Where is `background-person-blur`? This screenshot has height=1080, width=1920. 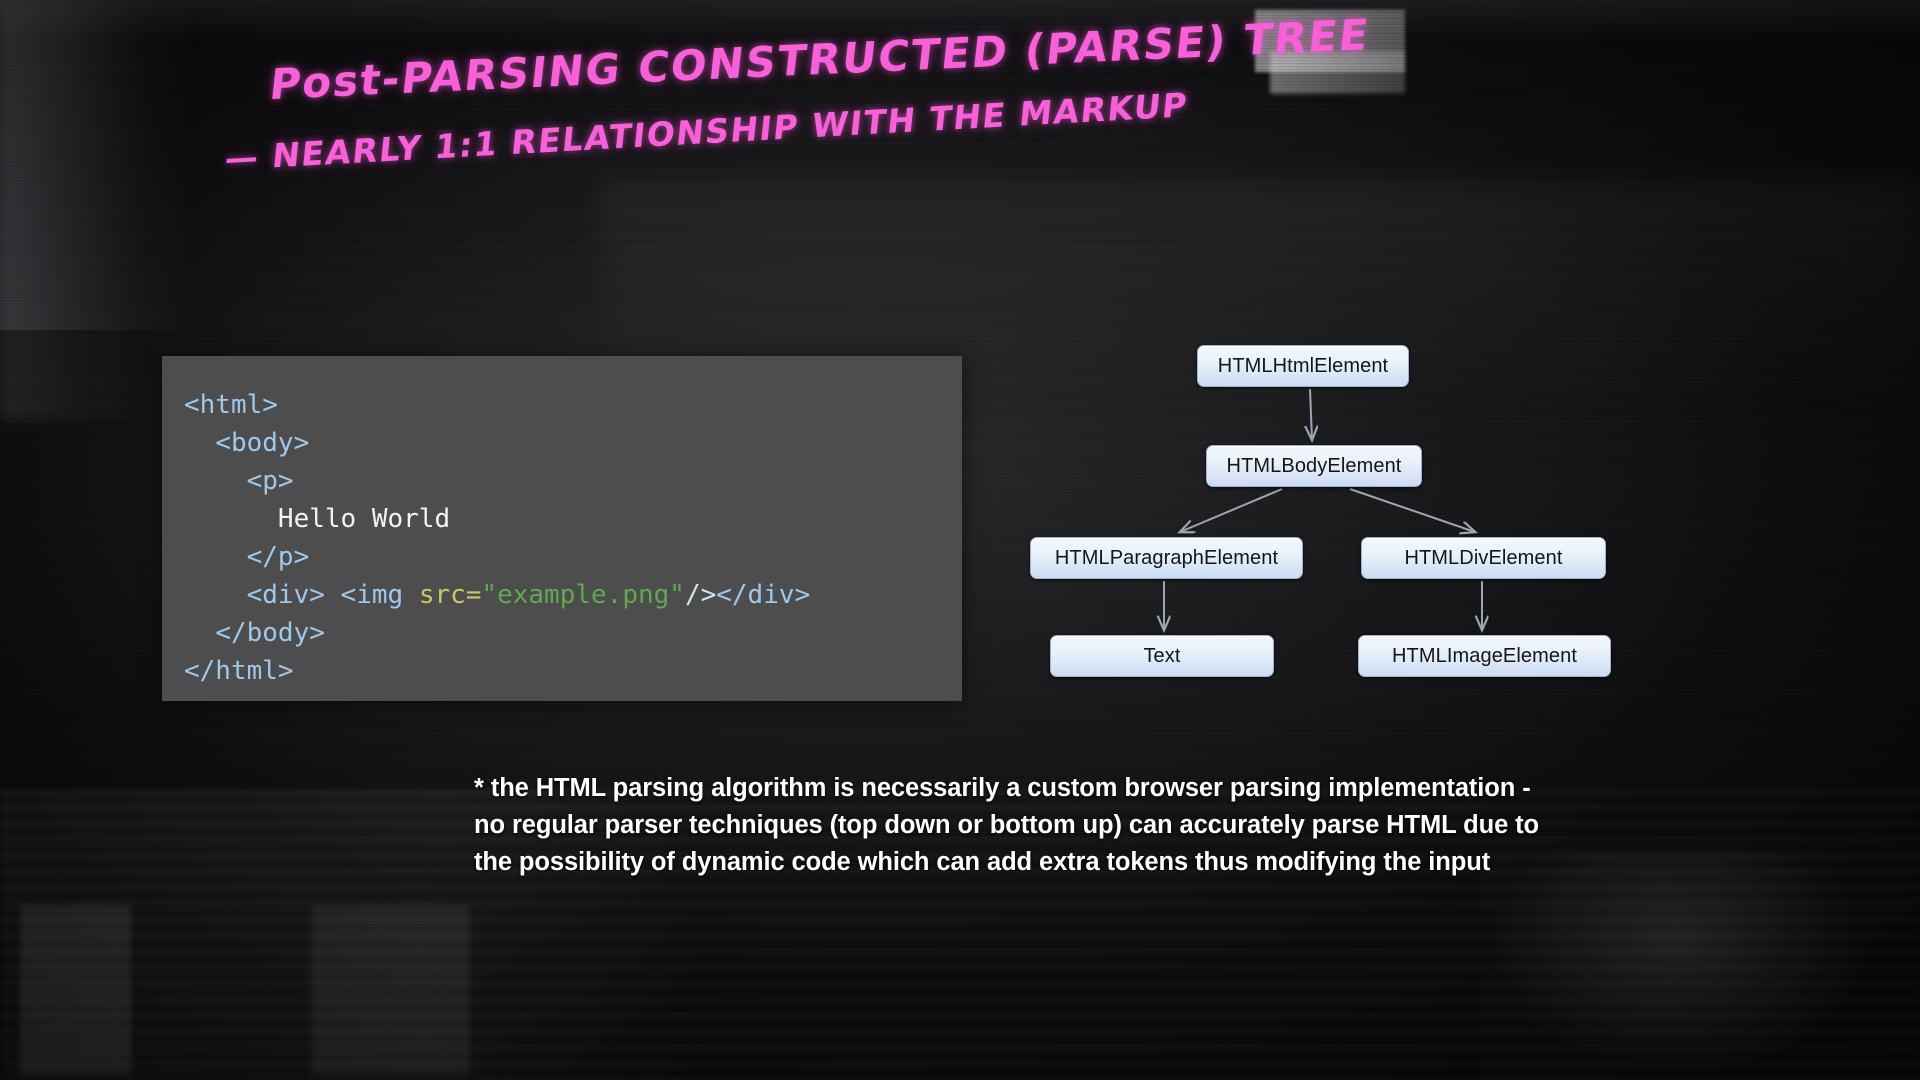
background-person-blur is located at coordinates (1700, 965).